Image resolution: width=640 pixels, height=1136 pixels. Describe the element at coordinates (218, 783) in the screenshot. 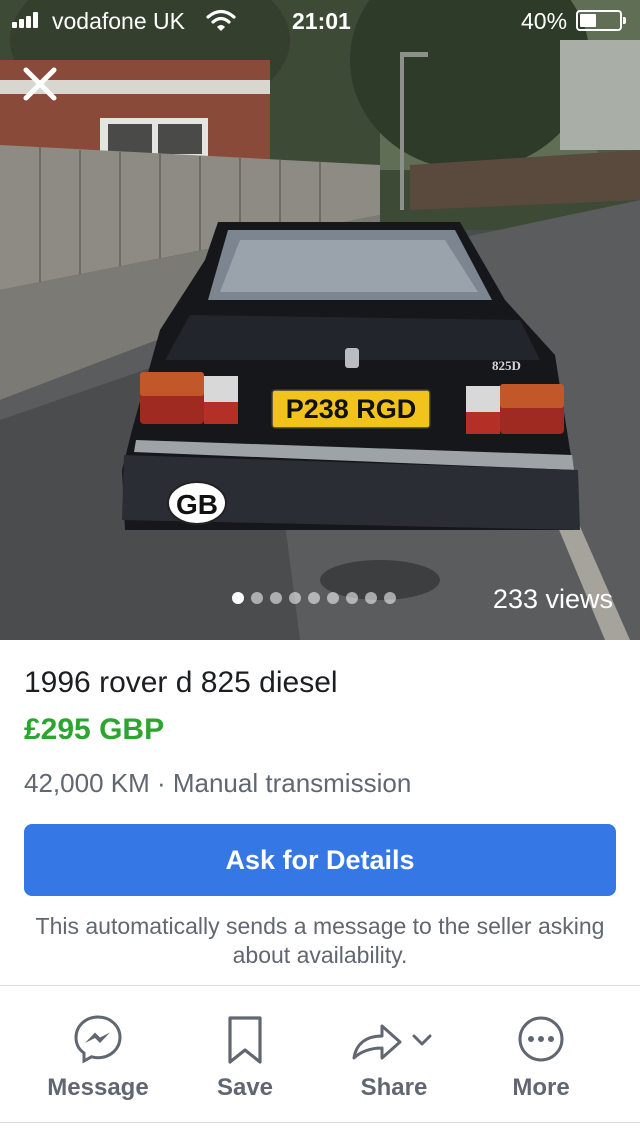

I see `listing-meta: 42,000 KM · Manual transmission` at that location.